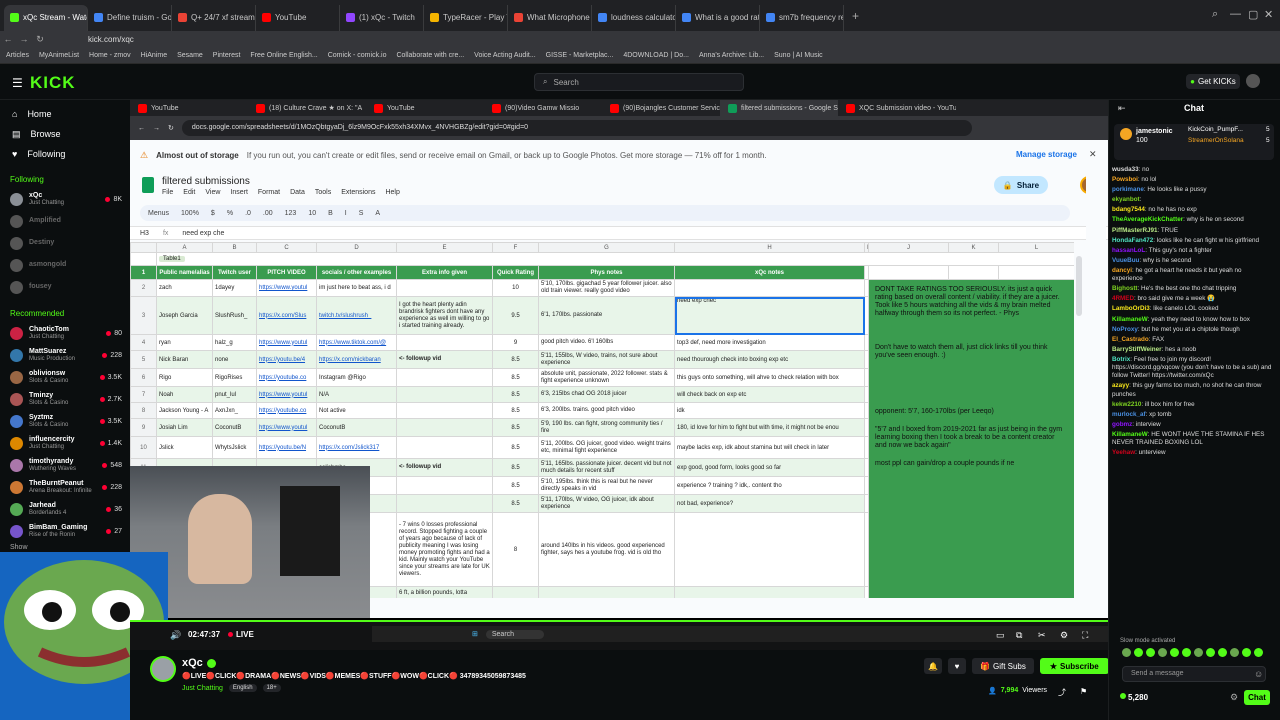  Describe the element at coordinates (1253, 81) in the screenshot. I see `user-avatar` at that location.